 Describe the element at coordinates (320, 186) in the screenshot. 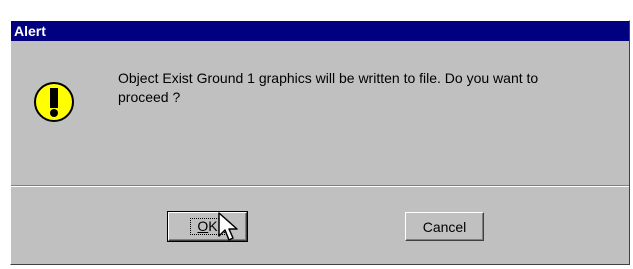

I see `button-separator` at that location.